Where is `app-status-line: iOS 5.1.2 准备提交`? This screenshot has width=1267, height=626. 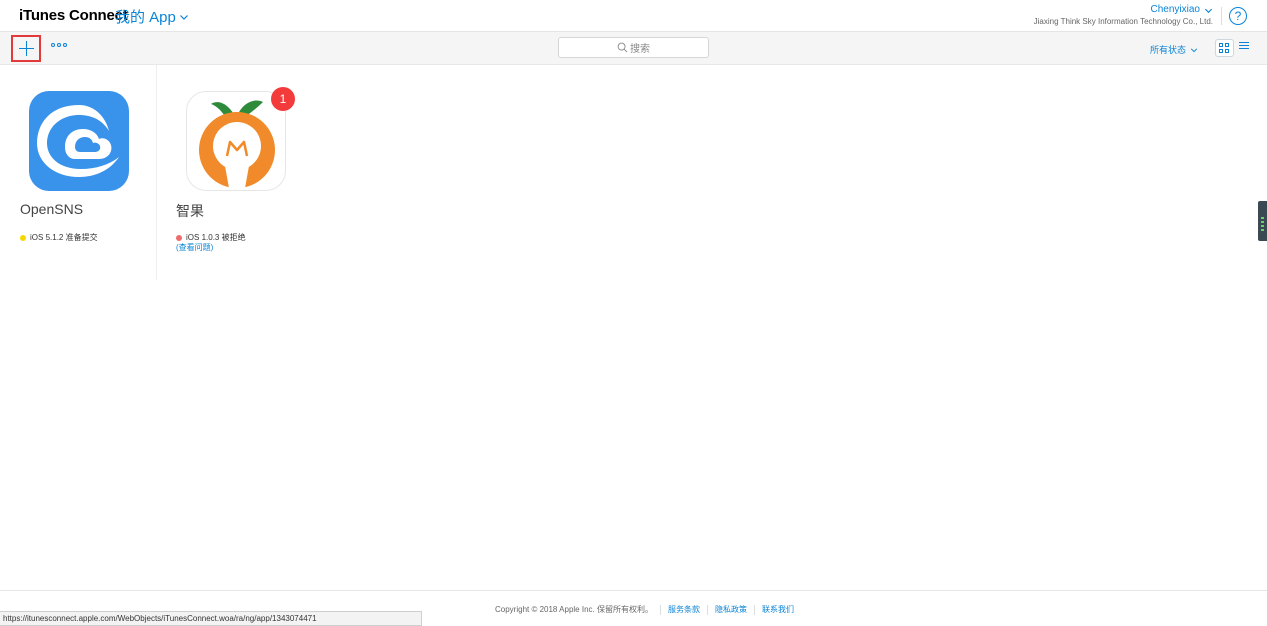
app-status-line: iOS 5.1.2 准备提交 is located at coordinates (59, 237).